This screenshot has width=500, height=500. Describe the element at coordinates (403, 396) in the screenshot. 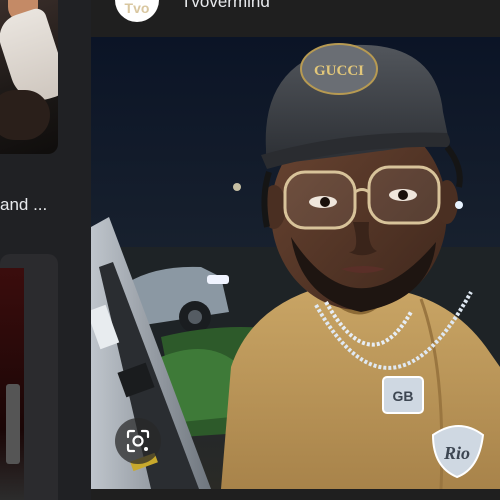

I see `pendant-left-text: GB` at that location.